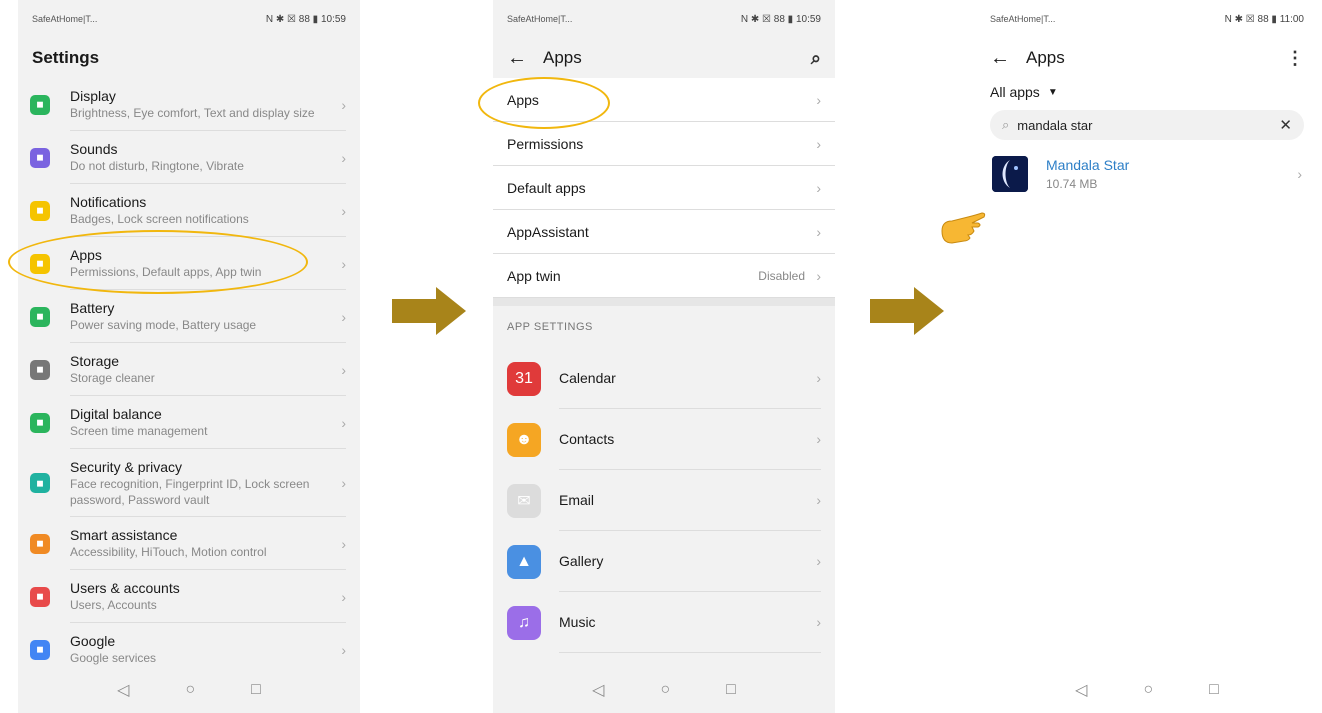 This screenshot has width=1322, height=713. I want to click on clear-icon: ✕, so click(1285, 125).